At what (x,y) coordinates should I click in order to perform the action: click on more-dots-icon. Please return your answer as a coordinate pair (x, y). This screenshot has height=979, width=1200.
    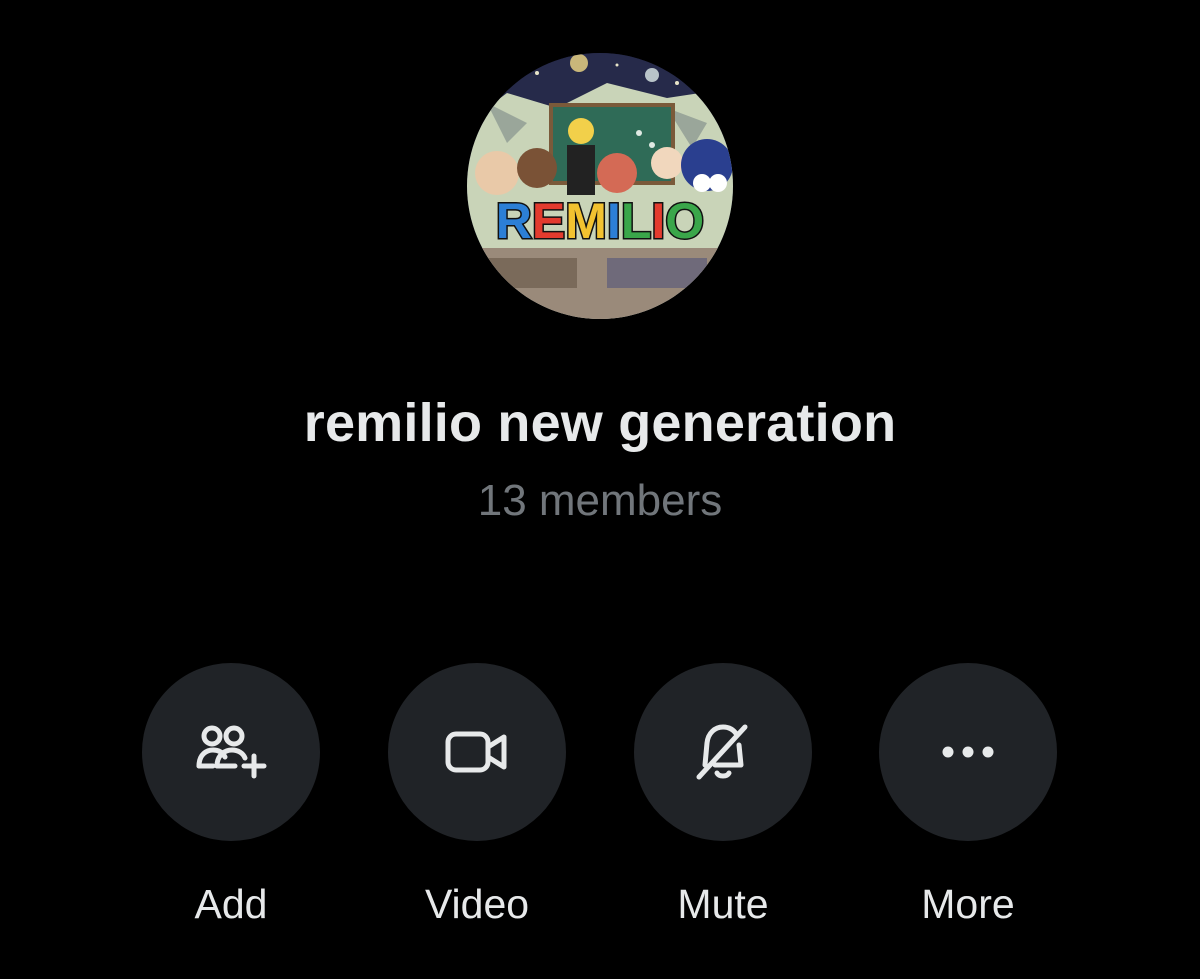
    Looking at the image, I should click on (968, 752).